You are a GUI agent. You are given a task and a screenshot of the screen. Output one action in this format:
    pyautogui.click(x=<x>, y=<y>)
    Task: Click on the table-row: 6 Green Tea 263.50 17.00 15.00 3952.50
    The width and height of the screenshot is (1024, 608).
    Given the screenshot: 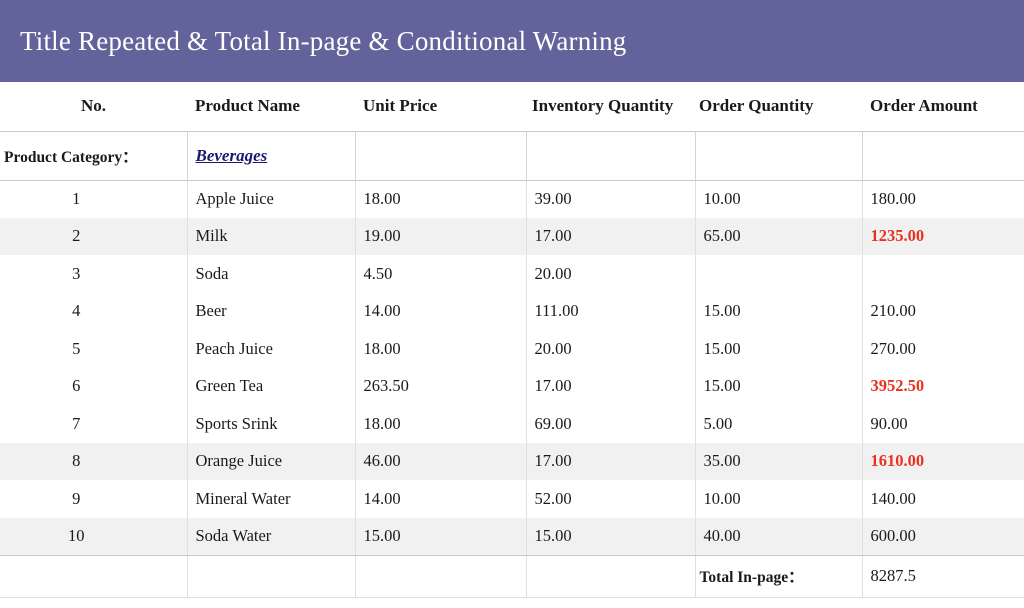 What is the action you would take?
    pyautogui.click(x=512, y=386)
    